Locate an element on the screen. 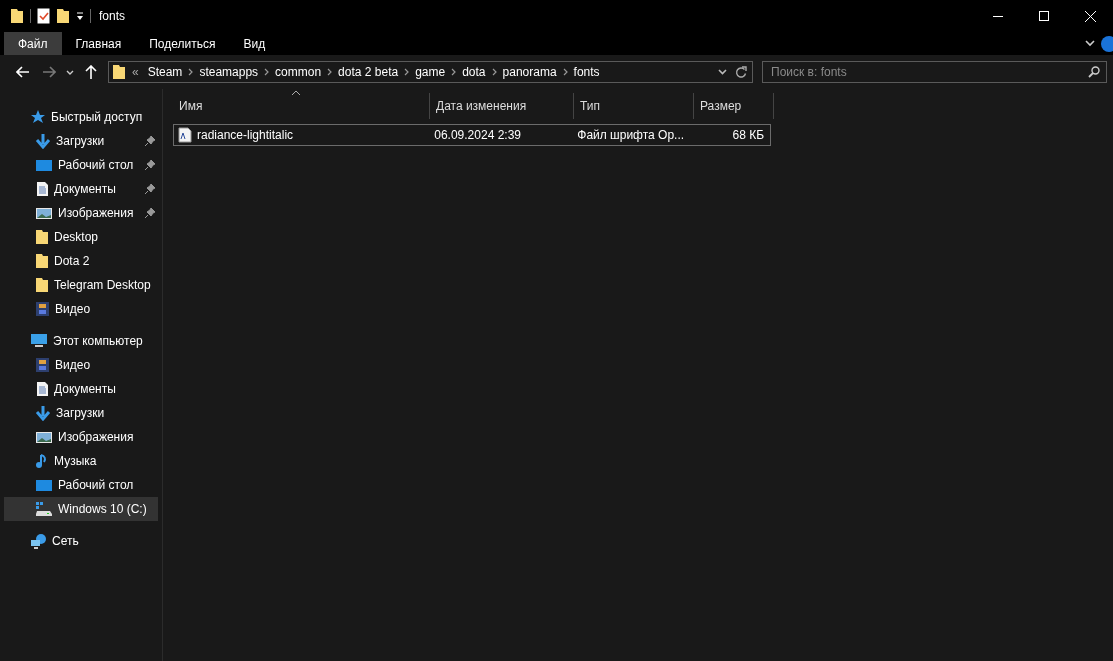 Image resolution: width=1113 pixels, height=661 pixels. sidebar-item: Desktop is located at coordinates (81, 237).